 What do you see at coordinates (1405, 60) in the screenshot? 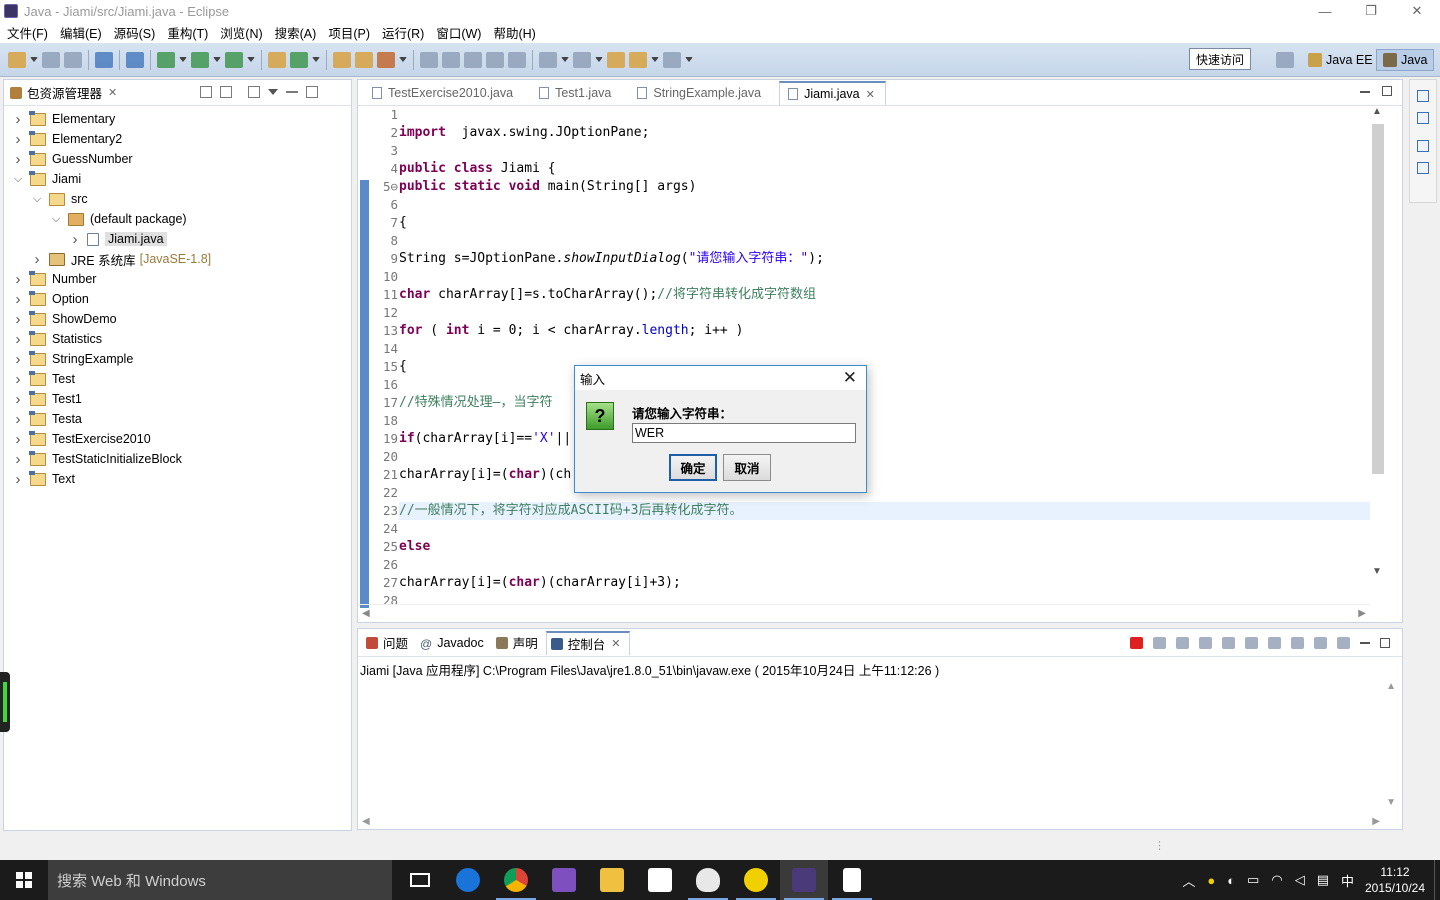
I see `perspective-java: Java` at bounding box center [1405, 60].